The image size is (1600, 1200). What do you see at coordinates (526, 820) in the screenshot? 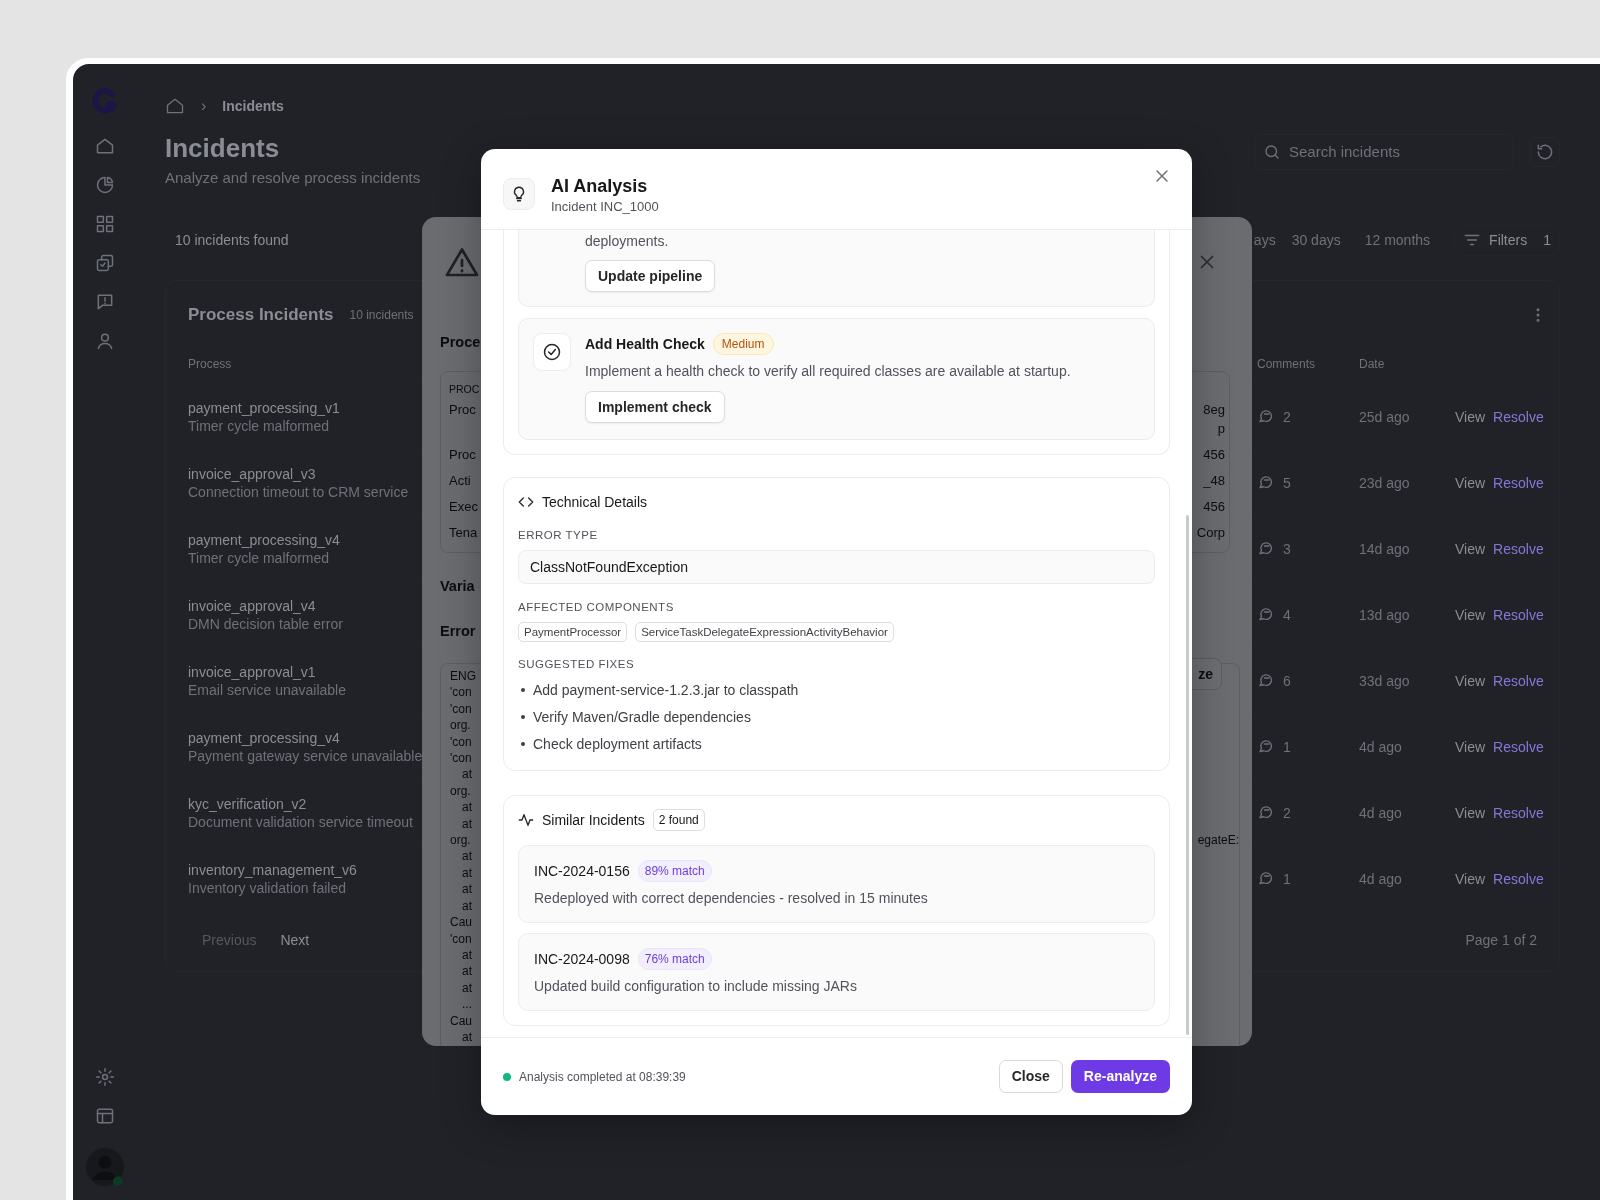
I see `pulse-icon` at bounding box center [526, 820].